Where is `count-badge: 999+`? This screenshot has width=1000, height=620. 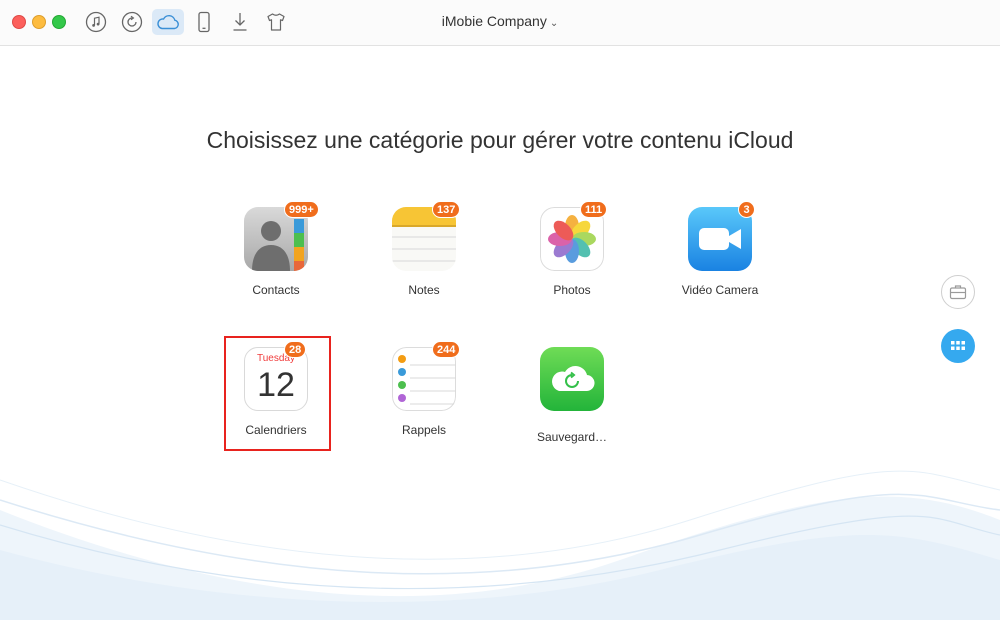
count-badge: 999+ is located at coordinates (301, 209).